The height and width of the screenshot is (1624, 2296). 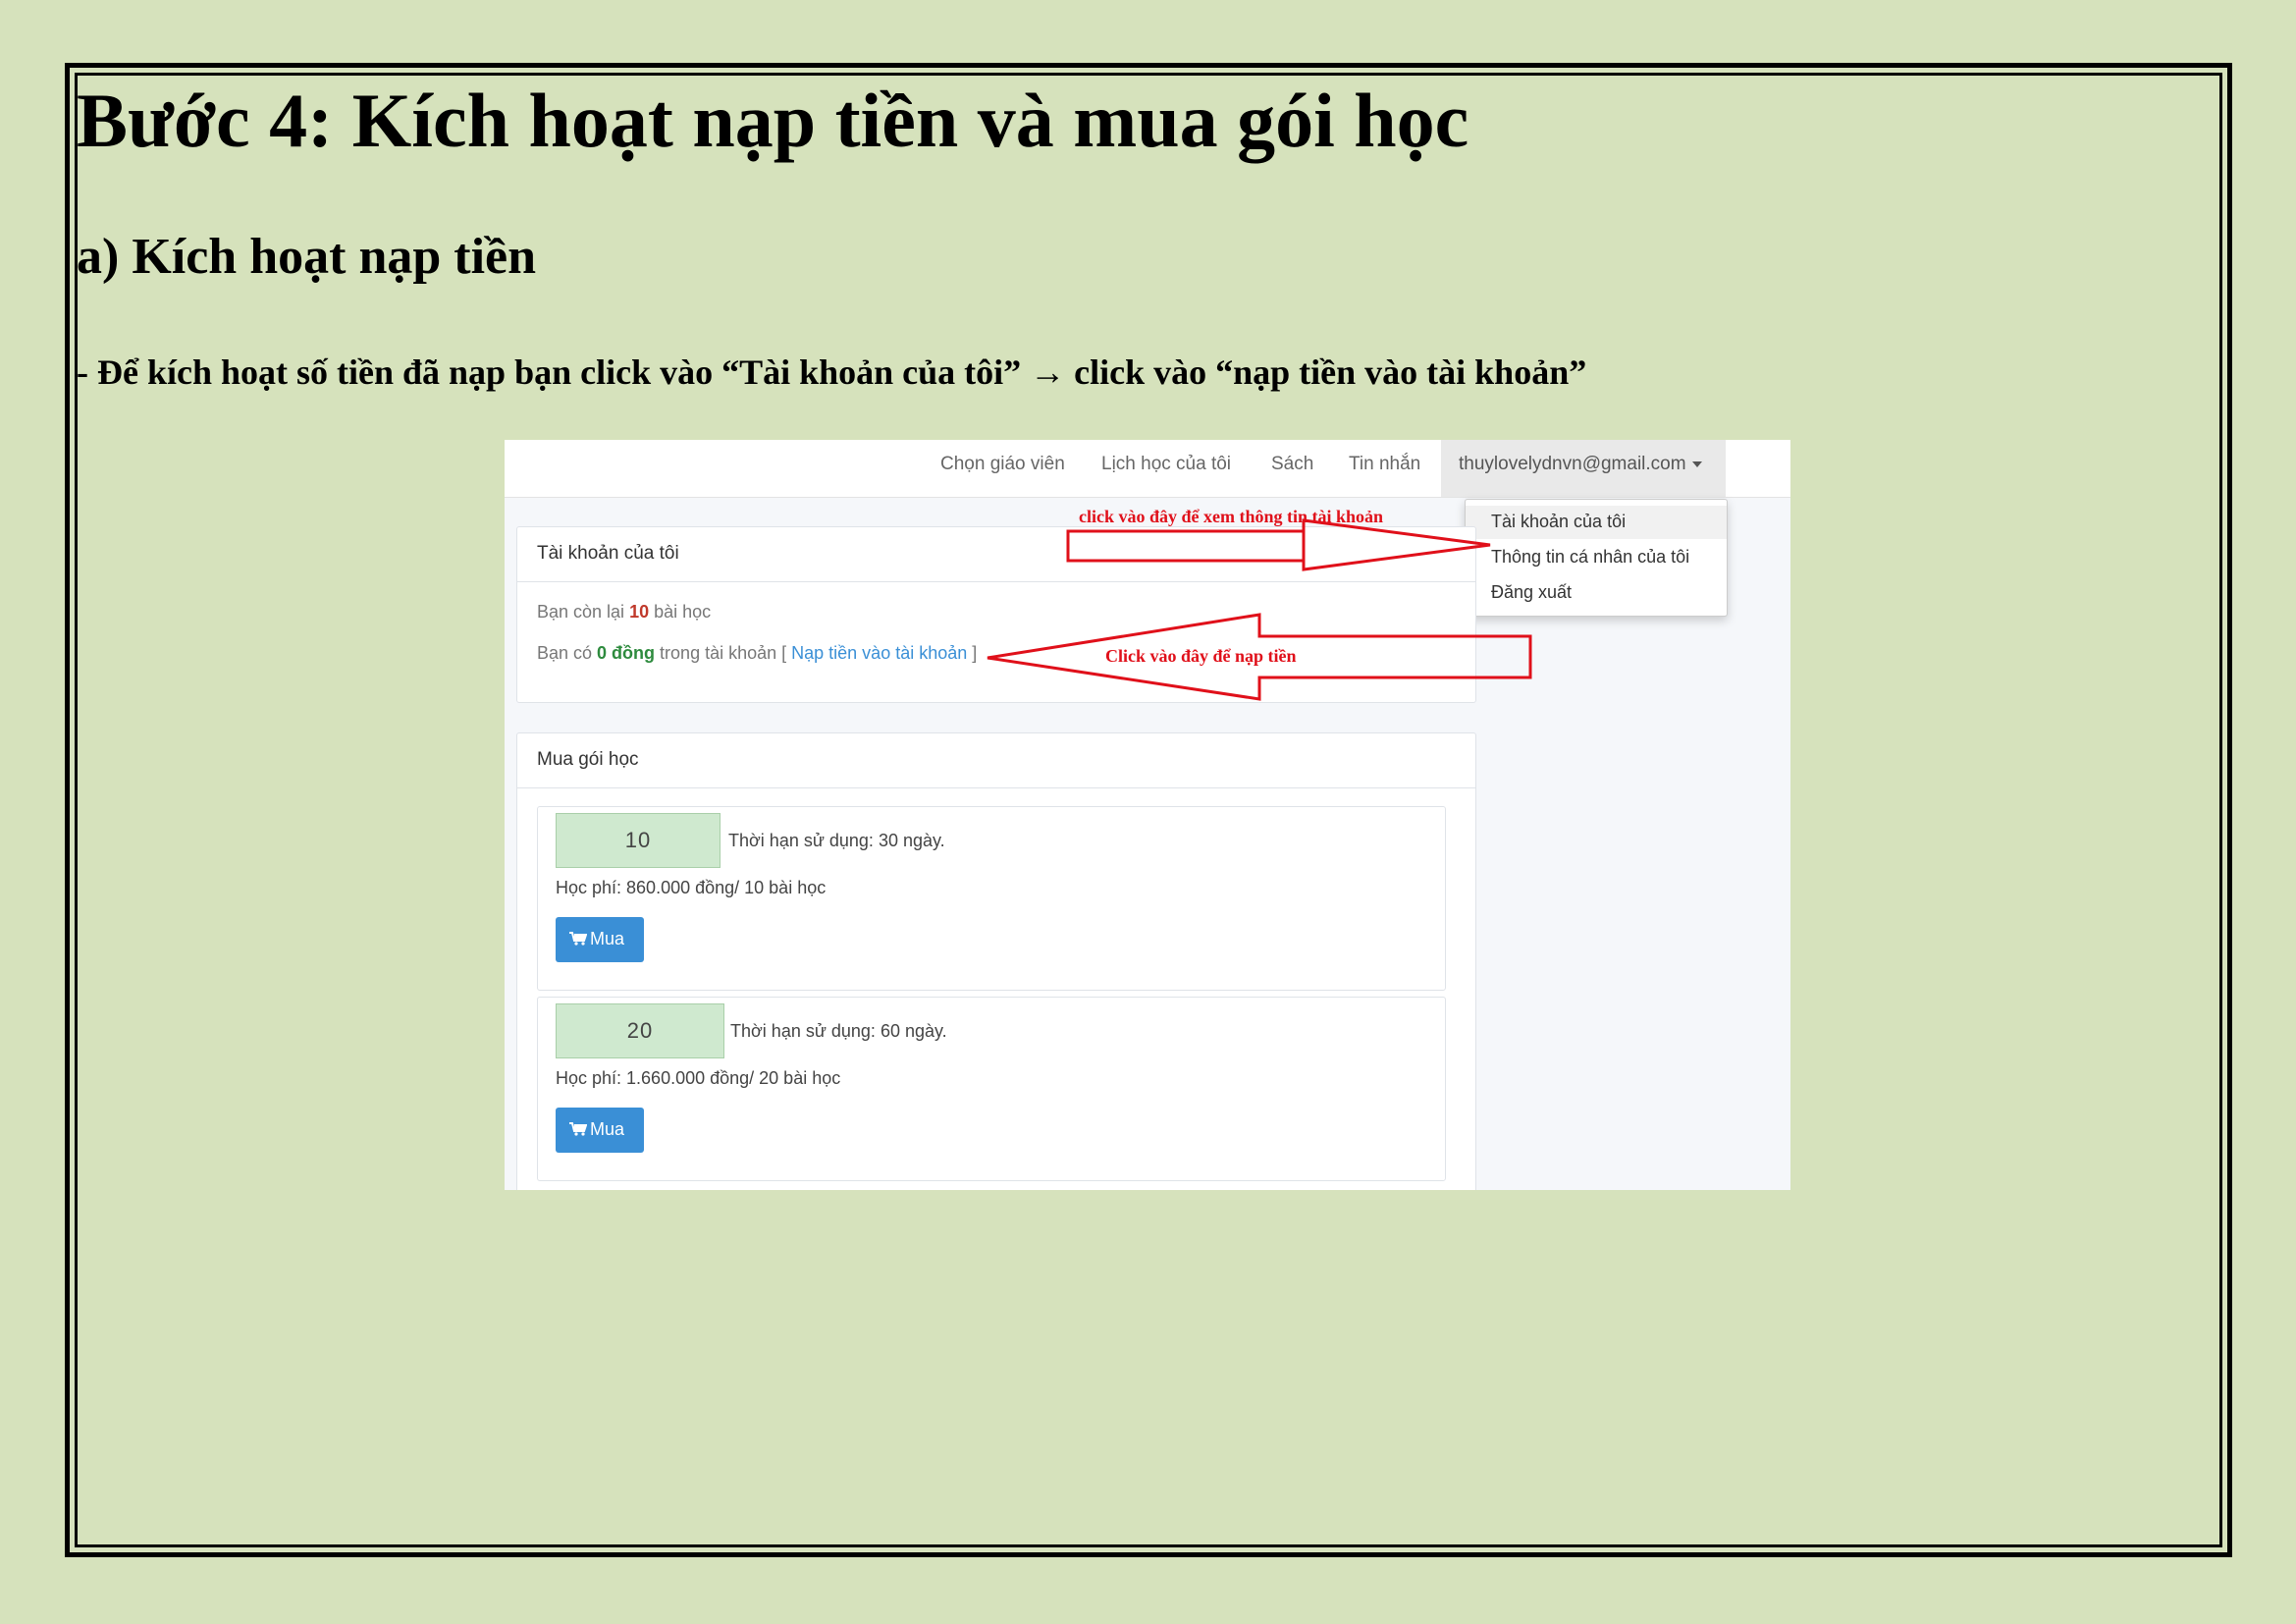 What do you see at coordinates (307, 257) in the screenshot?
I see `section-heading: a) Kích hoạt nạp tiền` at bounding box center [307, 257].